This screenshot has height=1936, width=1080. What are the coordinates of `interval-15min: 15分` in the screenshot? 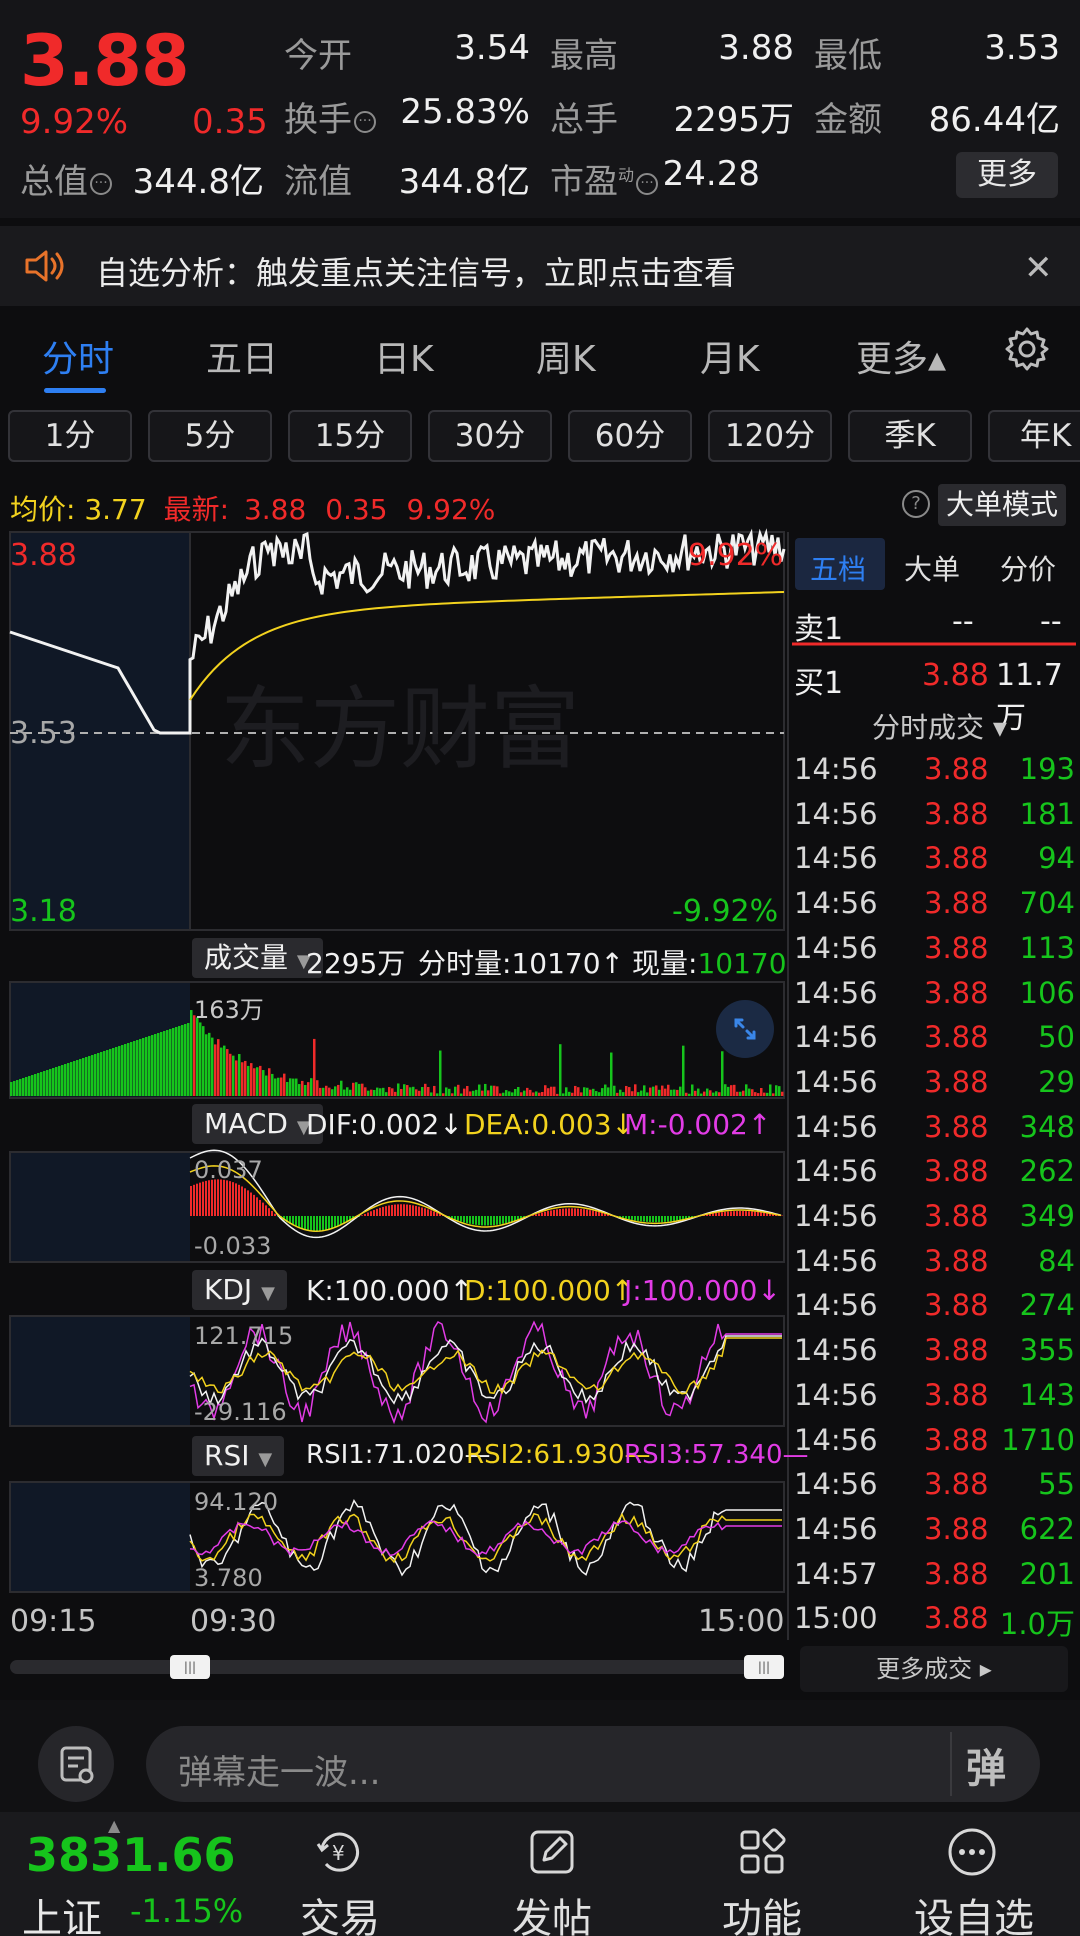 It's located at (350, 436).